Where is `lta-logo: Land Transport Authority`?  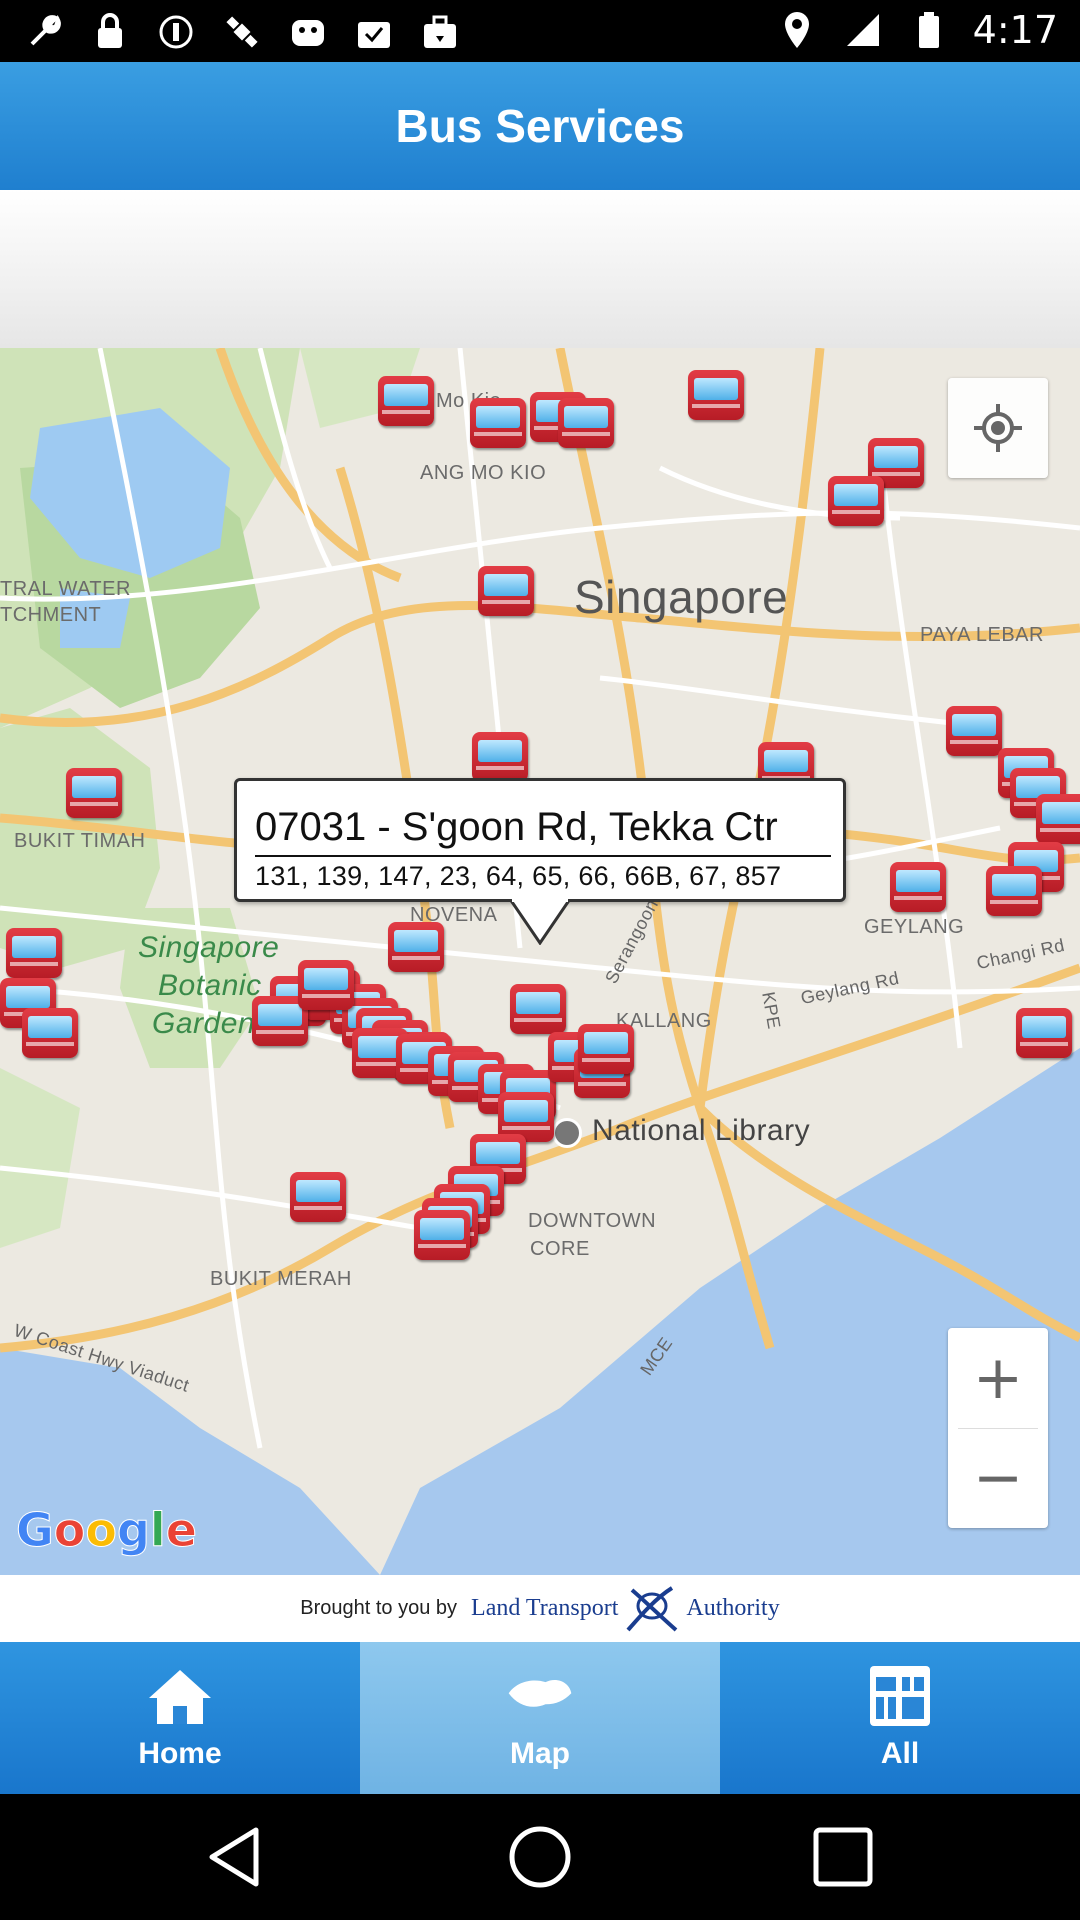 lta-logo: Land Transport Authority is located at coordinates (625, 1609).